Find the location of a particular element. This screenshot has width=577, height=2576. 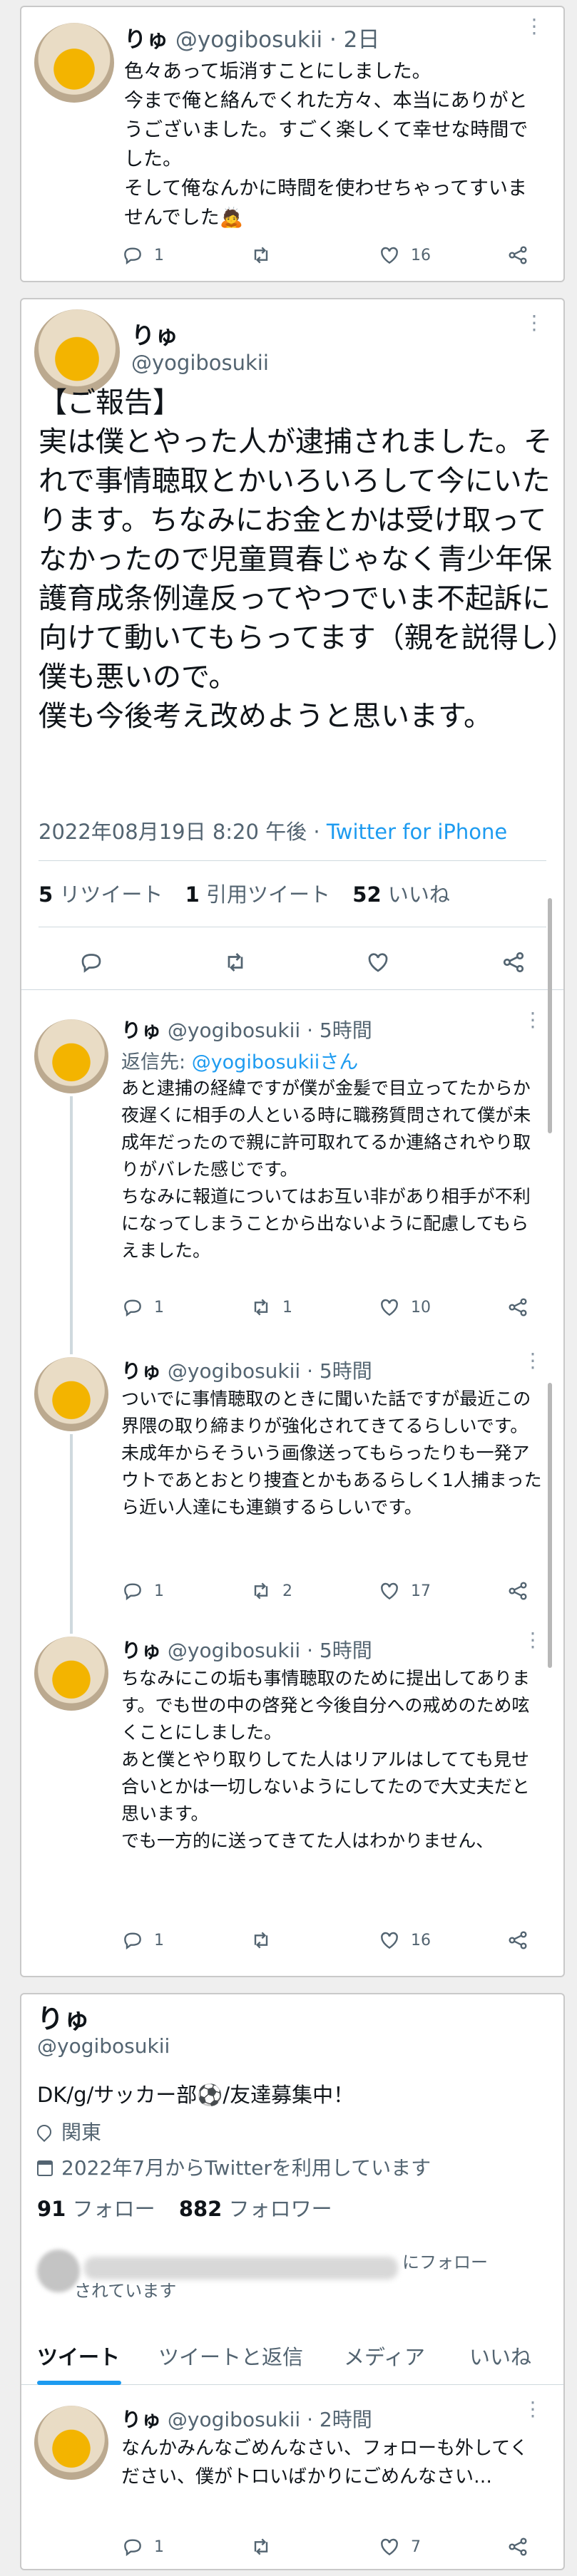

tab-active-indicator is located at coordinates (79, 2383).